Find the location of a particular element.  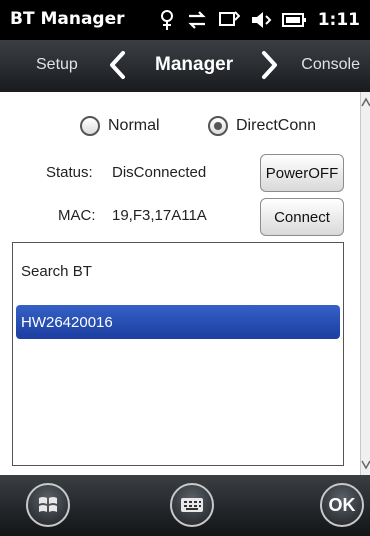

status-value: DisConnected is located at coordinates (159, 172).